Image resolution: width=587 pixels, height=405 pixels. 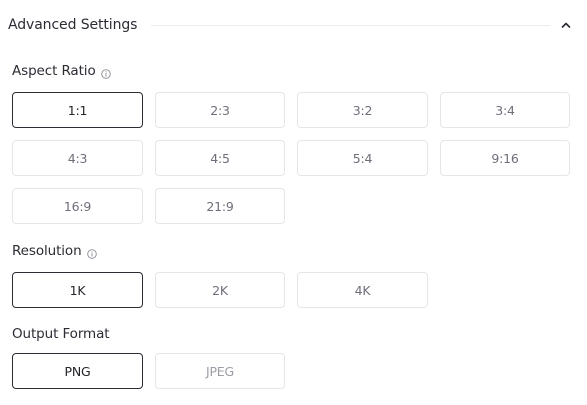 What do you see at coordinates (54, 71) in the screenshot?
I see `aspect-ratio-label-text: Aspect Ratio` at bounding box center [54, 71].